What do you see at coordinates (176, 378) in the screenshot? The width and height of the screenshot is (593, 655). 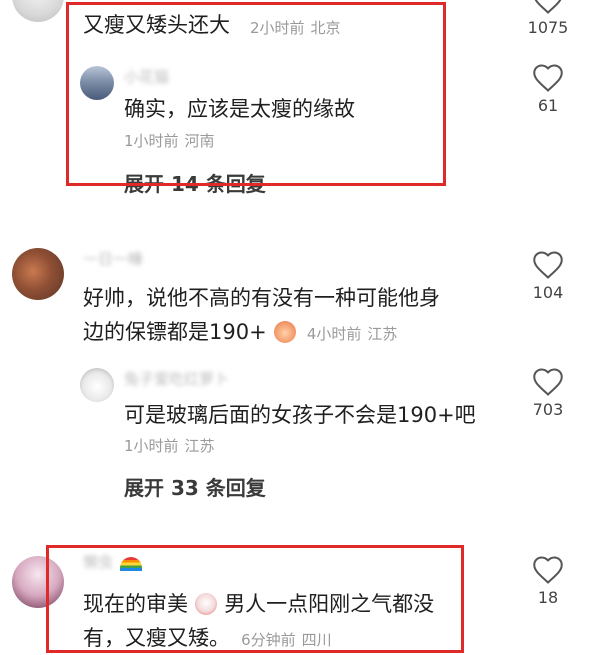 I see `reply-username: 兔子爱吃红萝卜` at bounding box center [176, 378].